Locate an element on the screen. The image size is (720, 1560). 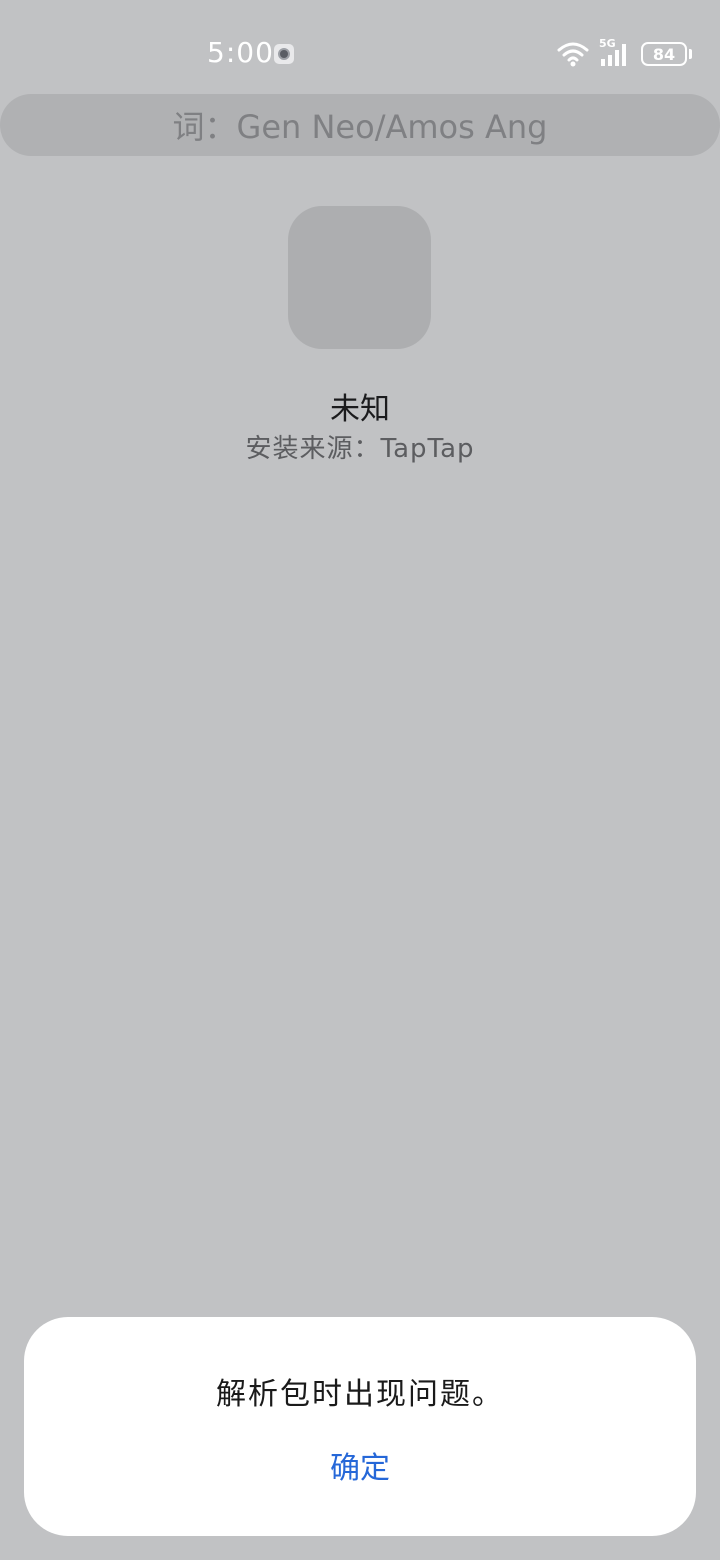
camera-notification-icon is located at coordinates (284, 54).